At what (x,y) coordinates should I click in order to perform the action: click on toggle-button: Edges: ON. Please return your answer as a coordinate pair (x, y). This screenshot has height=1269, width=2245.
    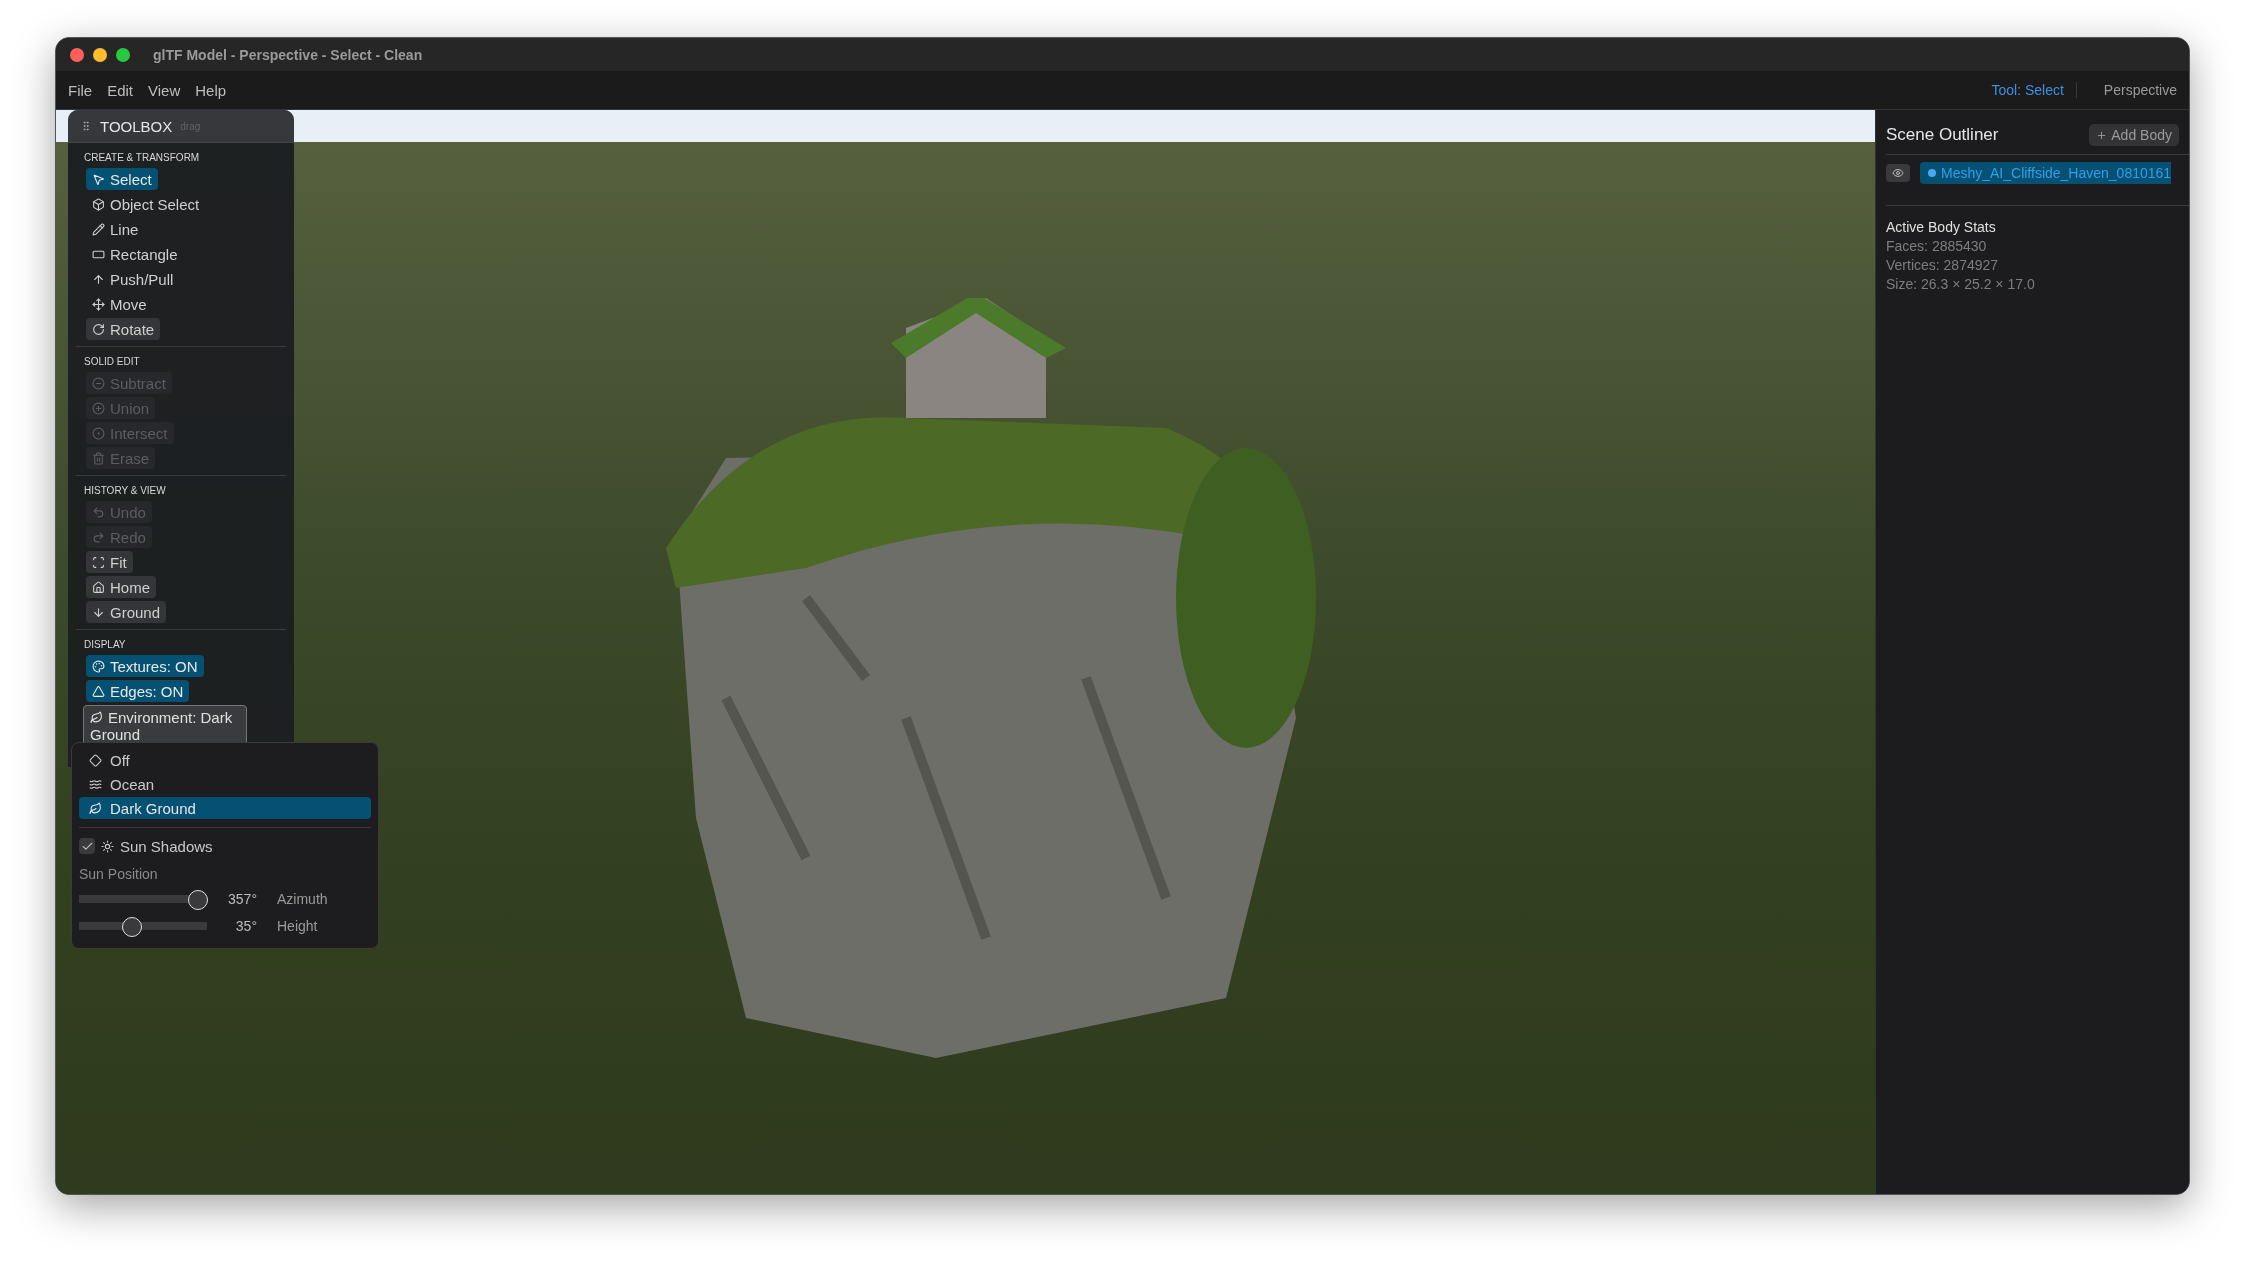
    Looking at the image, I should click on (138, 691).